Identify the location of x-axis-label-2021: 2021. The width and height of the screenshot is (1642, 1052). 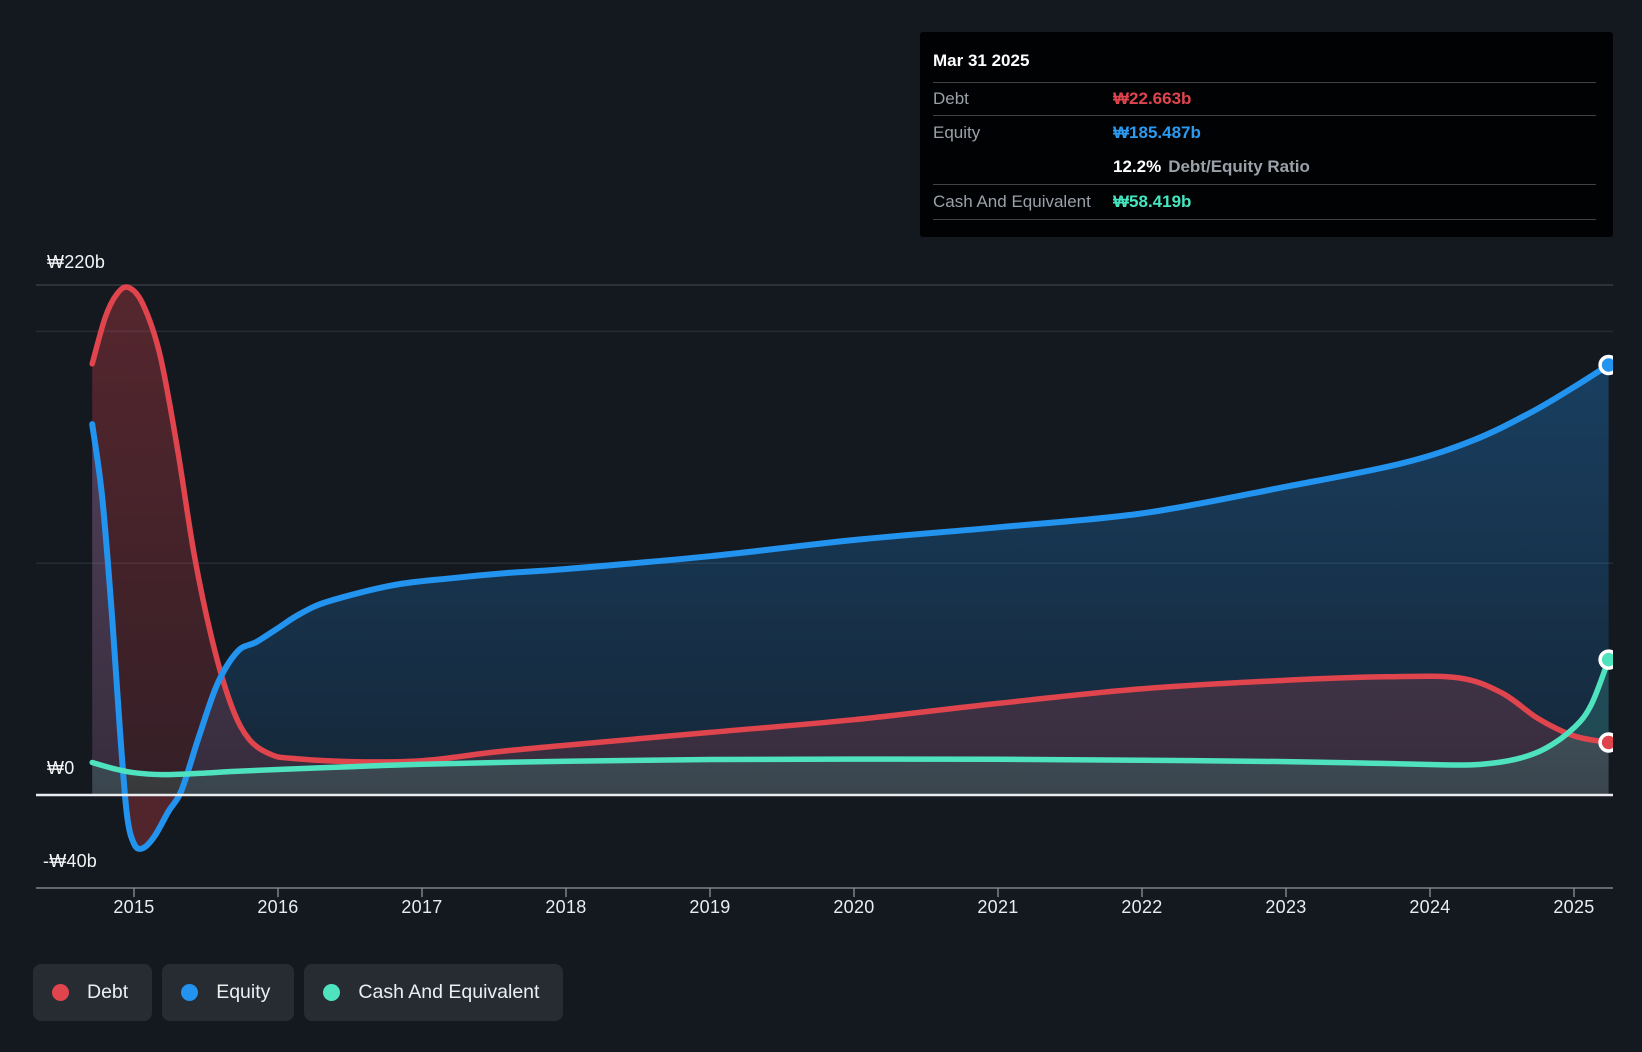
(998, 907).